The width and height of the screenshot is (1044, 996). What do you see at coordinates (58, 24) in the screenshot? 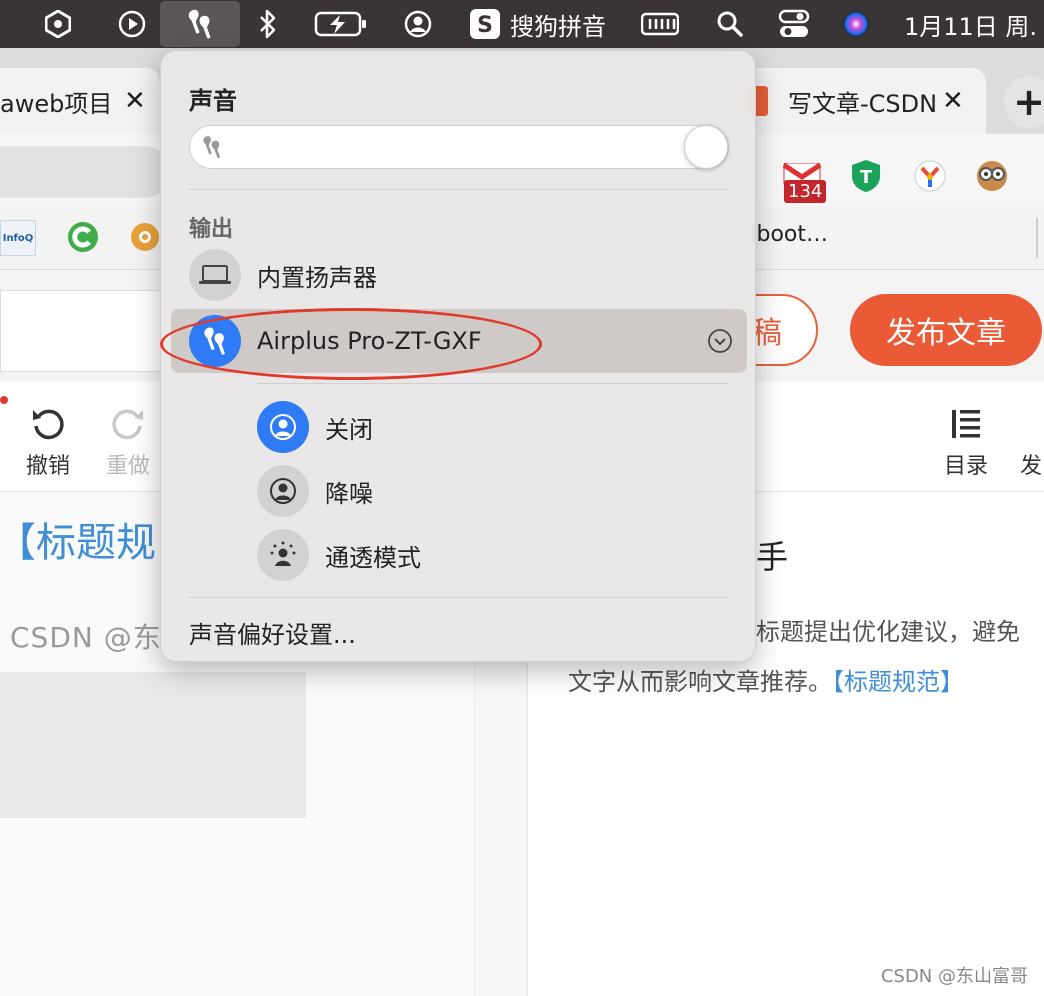
I see `hexagon-app-icon` at bounding box center [58, 24].